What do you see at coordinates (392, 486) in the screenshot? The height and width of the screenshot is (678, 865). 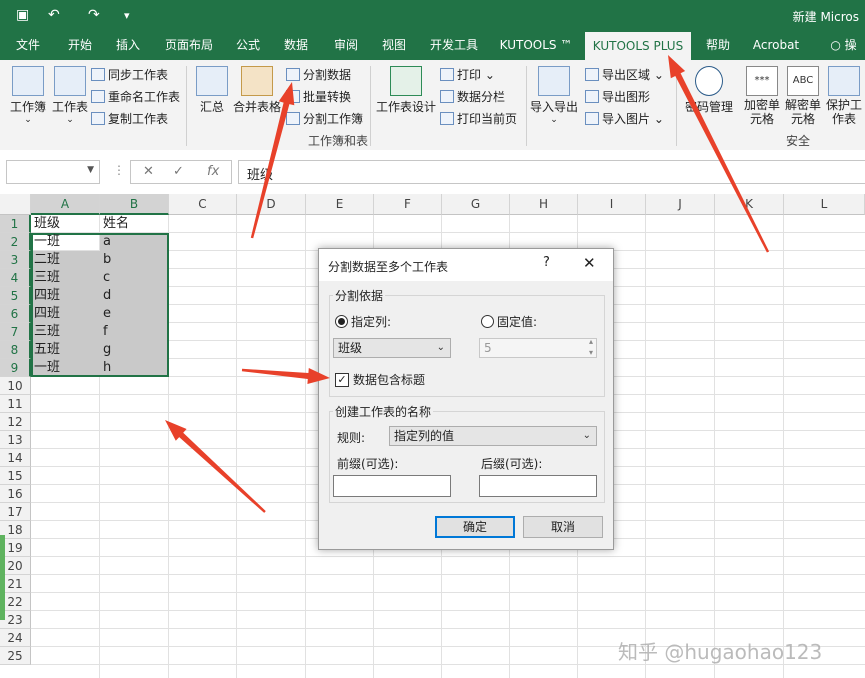 I see `prefix-input` at bounding box center [392, 486].